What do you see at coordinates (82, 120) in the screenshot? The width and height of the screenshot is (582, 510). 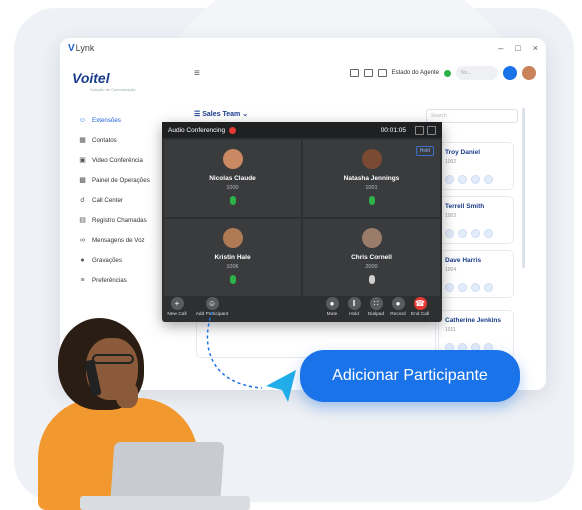 I see `users-icon: ☺` at bounding box center [82, 120].